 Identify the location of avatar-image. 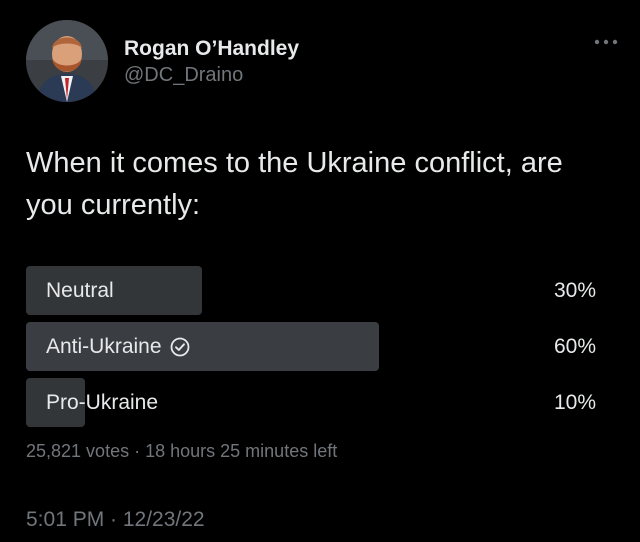
(67, 61).